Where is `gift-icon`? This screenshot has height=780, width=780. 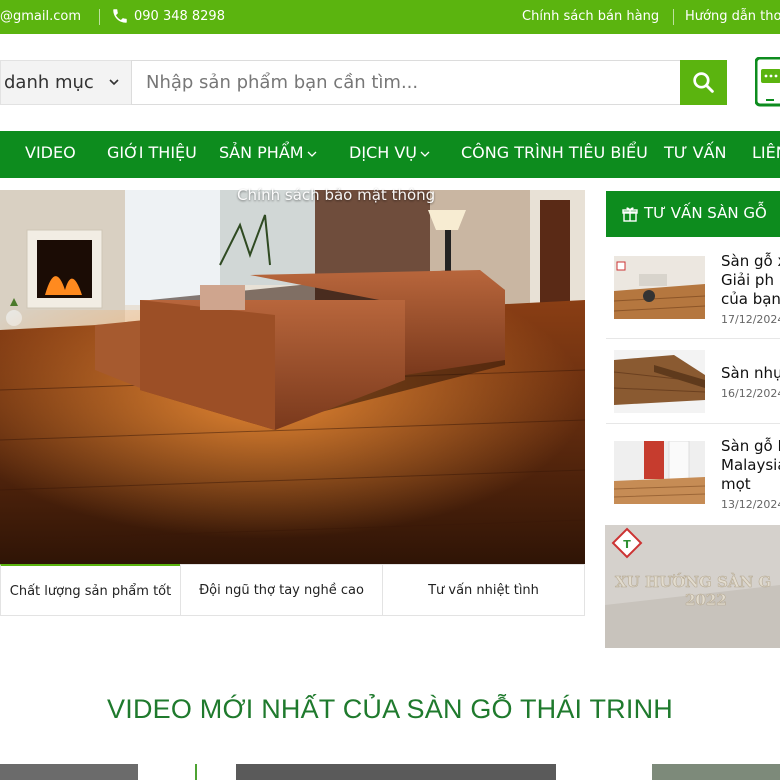 gift-icon is located at coordinates (630, 214).